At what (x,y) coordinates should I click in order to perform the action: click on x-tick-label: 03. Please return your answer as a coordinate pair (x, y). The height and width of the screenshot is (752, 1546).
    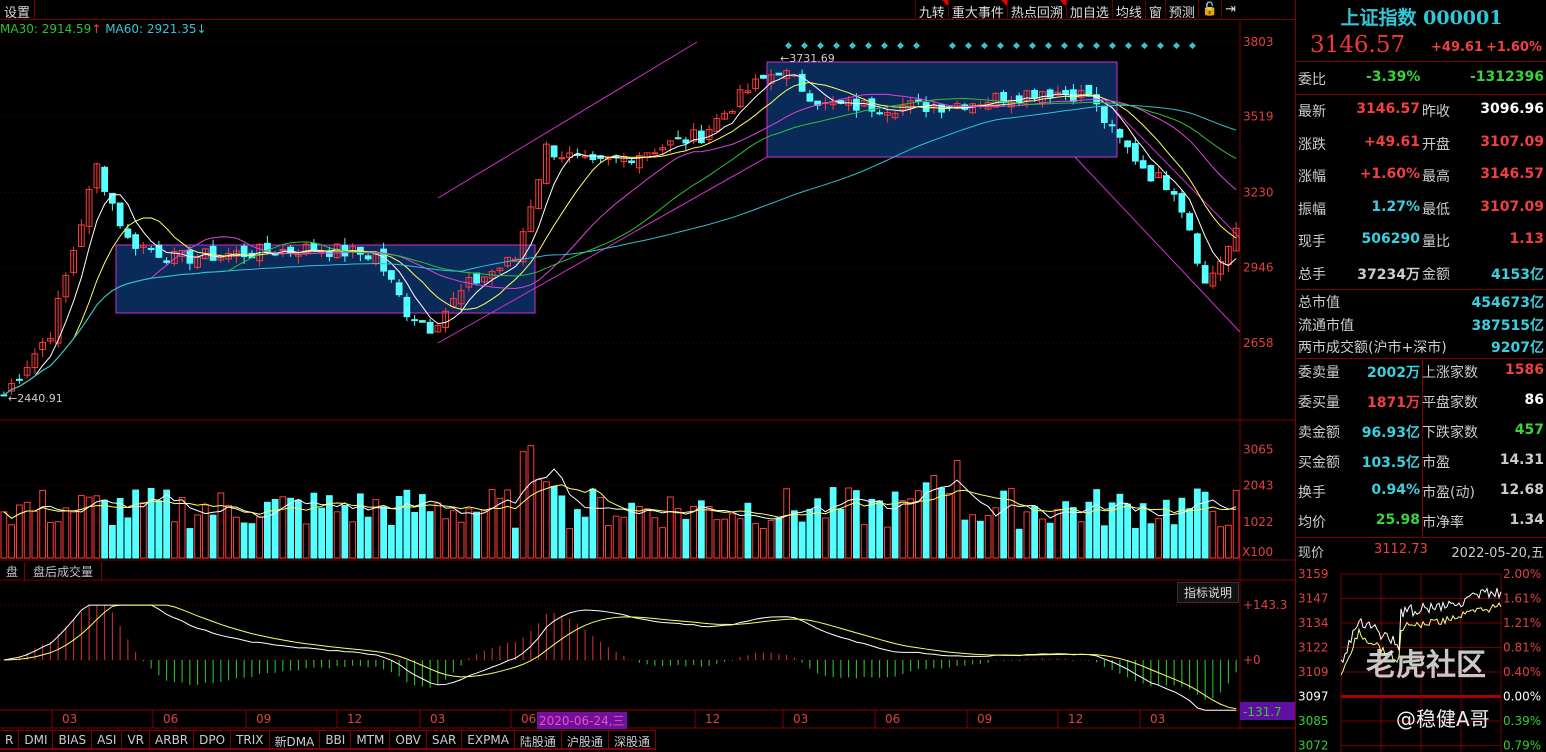
    Looking at the image, I should click on (1157, 719).